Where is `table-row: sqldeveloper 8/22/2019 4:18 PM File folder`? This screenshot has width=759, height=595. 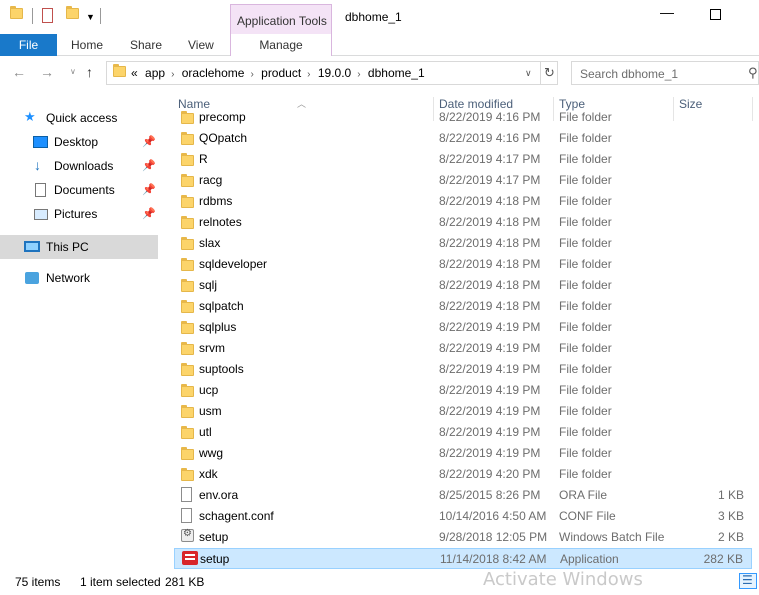
table-row: sqldeveloper 8/22/2019 4:18 PM File folder is located at coordinates (463, 264).